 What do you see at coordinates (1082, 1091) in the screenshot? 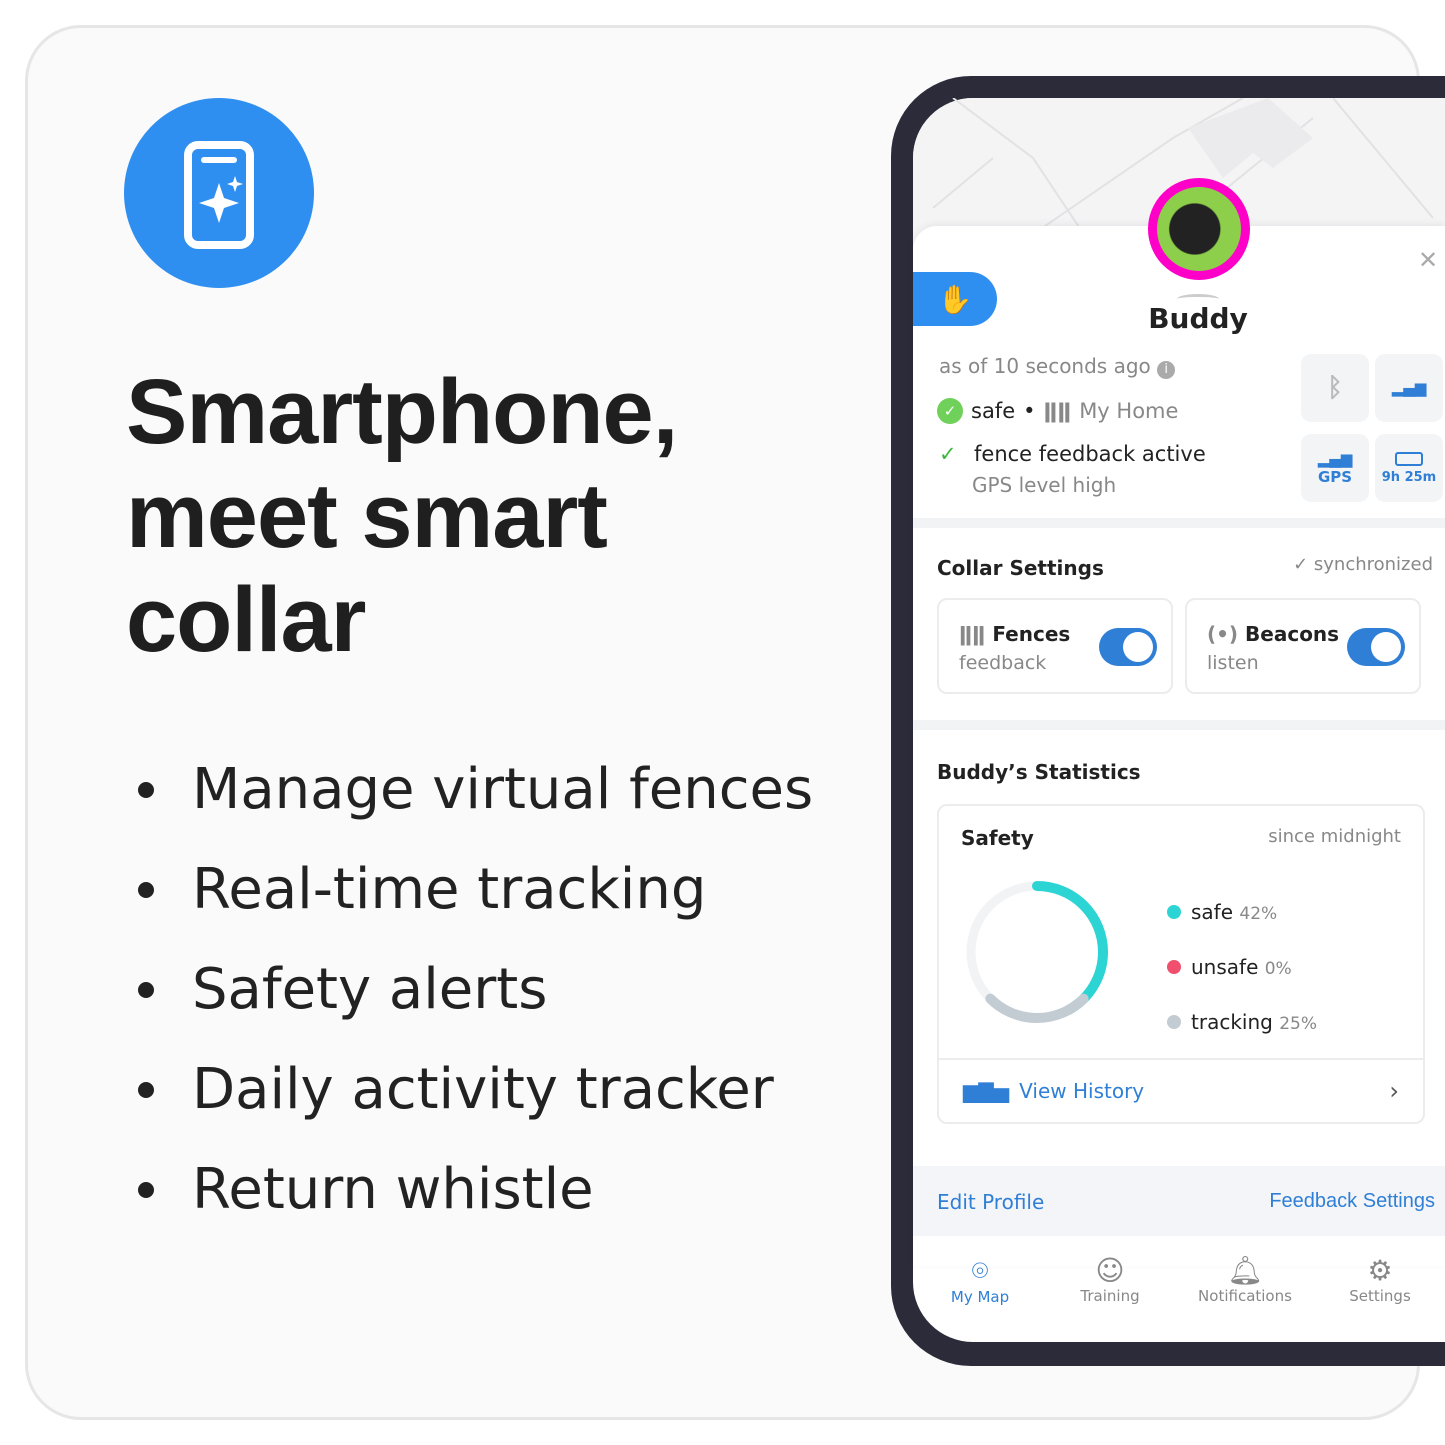
I see `view-history-label: View History` at bounding box center [1082, 1091].